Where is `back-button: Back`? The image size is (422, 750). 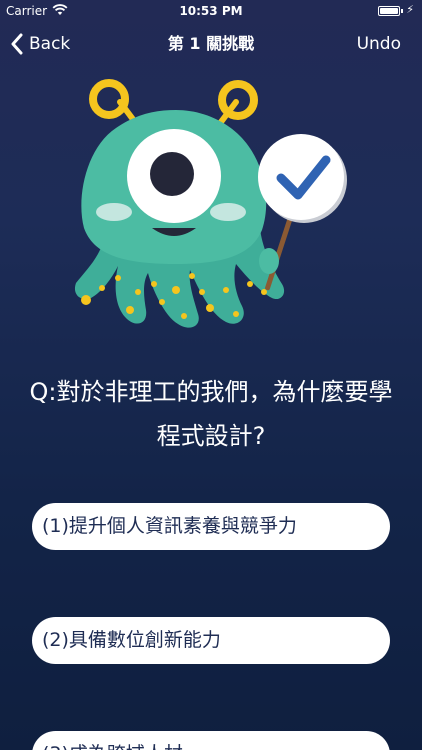
back-button: Back is located at coordinates (40, 44).